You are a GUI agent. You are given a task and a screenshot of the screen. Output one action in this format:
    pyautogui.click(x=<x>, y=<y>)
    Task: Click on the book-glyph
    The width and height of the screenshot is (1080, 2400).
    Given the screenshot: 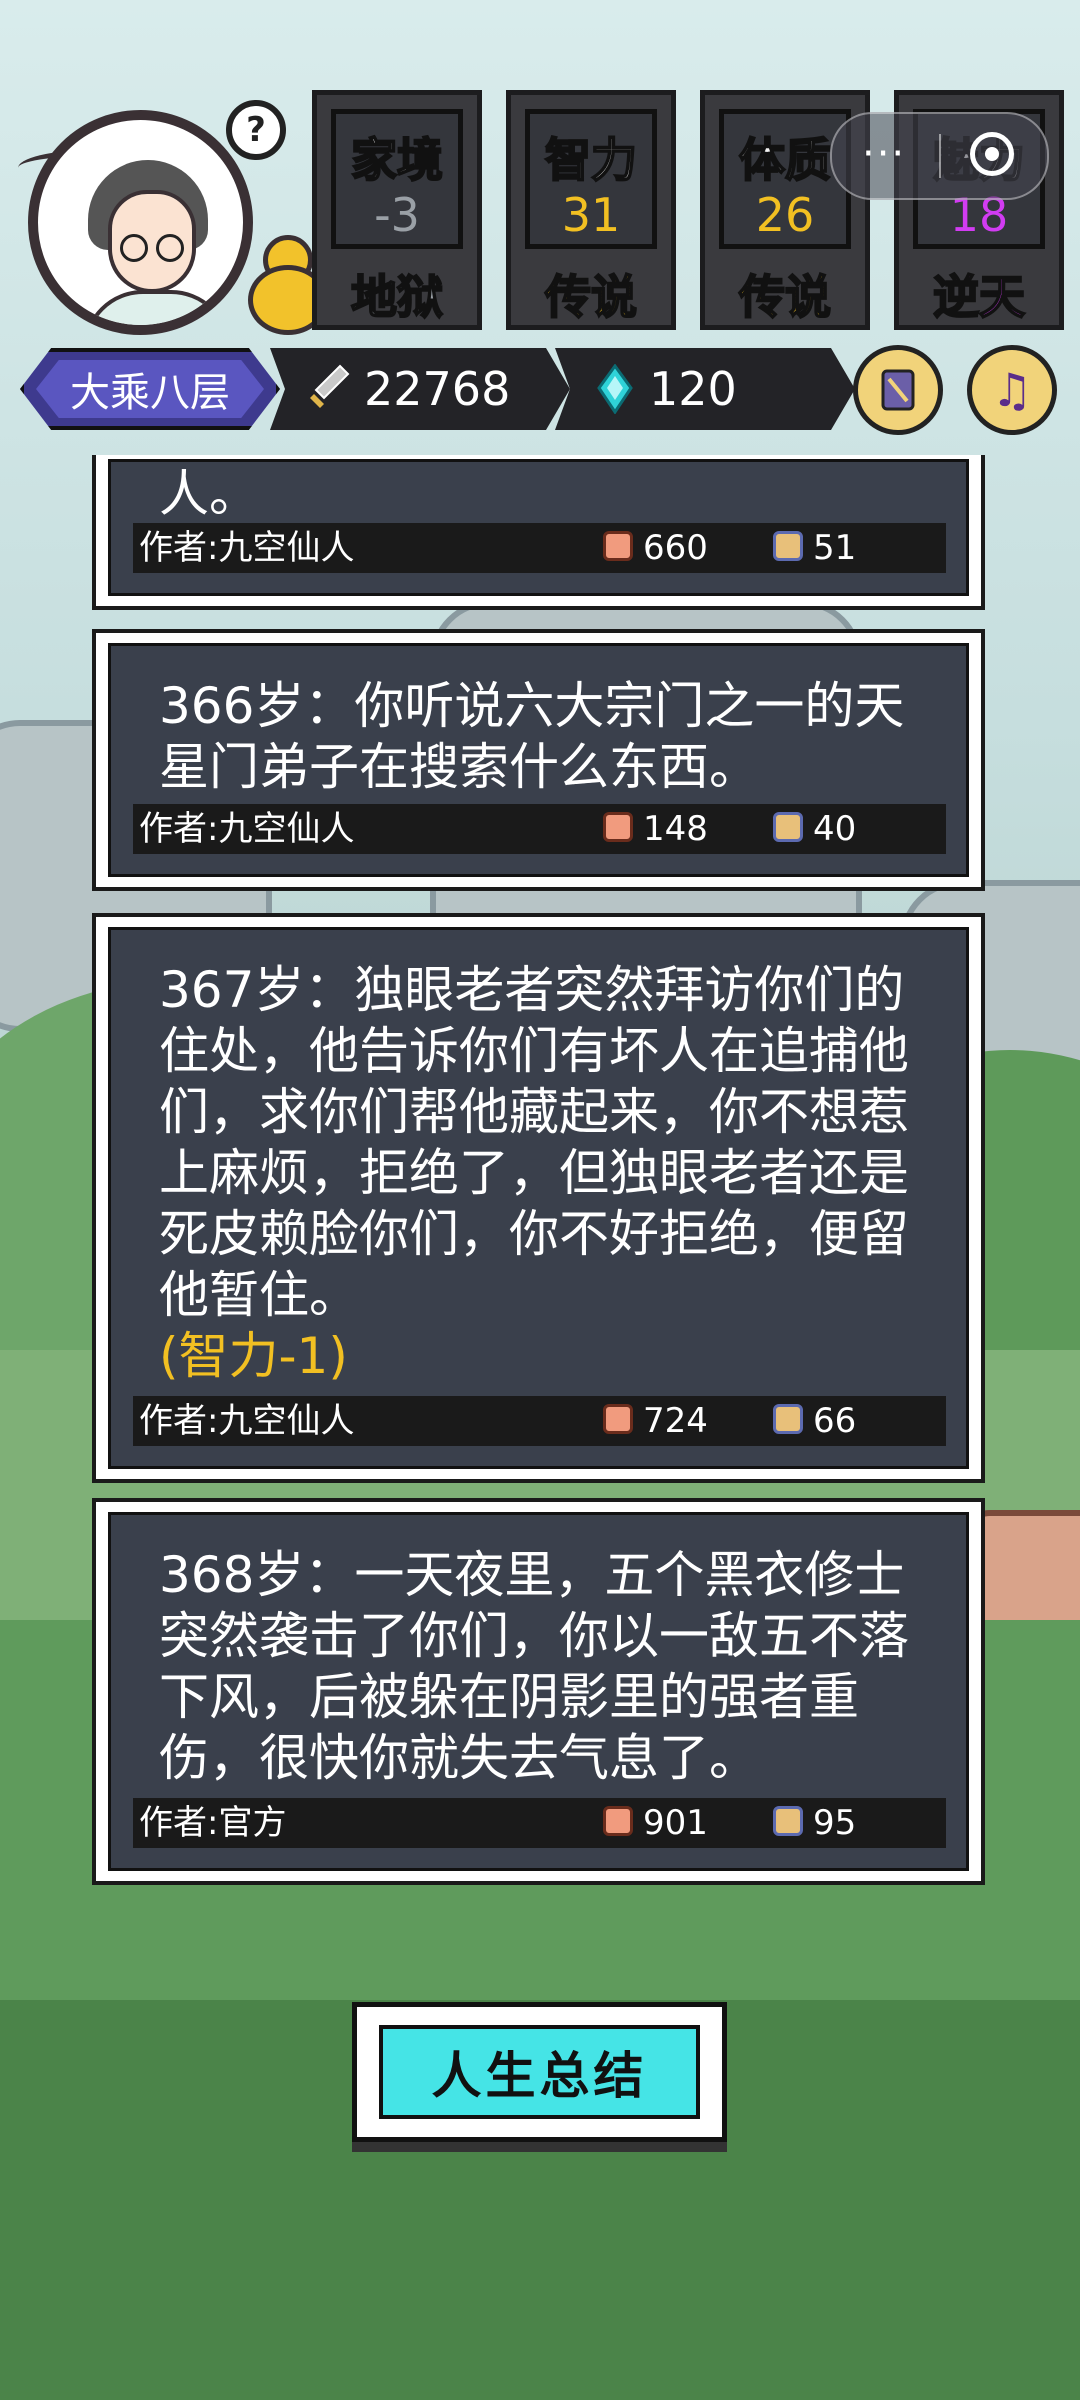 What is the action you would take?
    pyautogui.click(x=898, y=390)
    